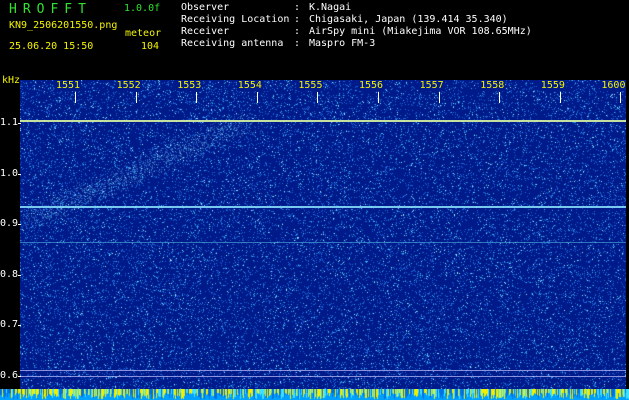 This screenshot has height=400, width=629. What do you see at coordinates (371, 85) in the screenshot?
I see `time-tick-label: 1556` at bounding box center [371, 85].